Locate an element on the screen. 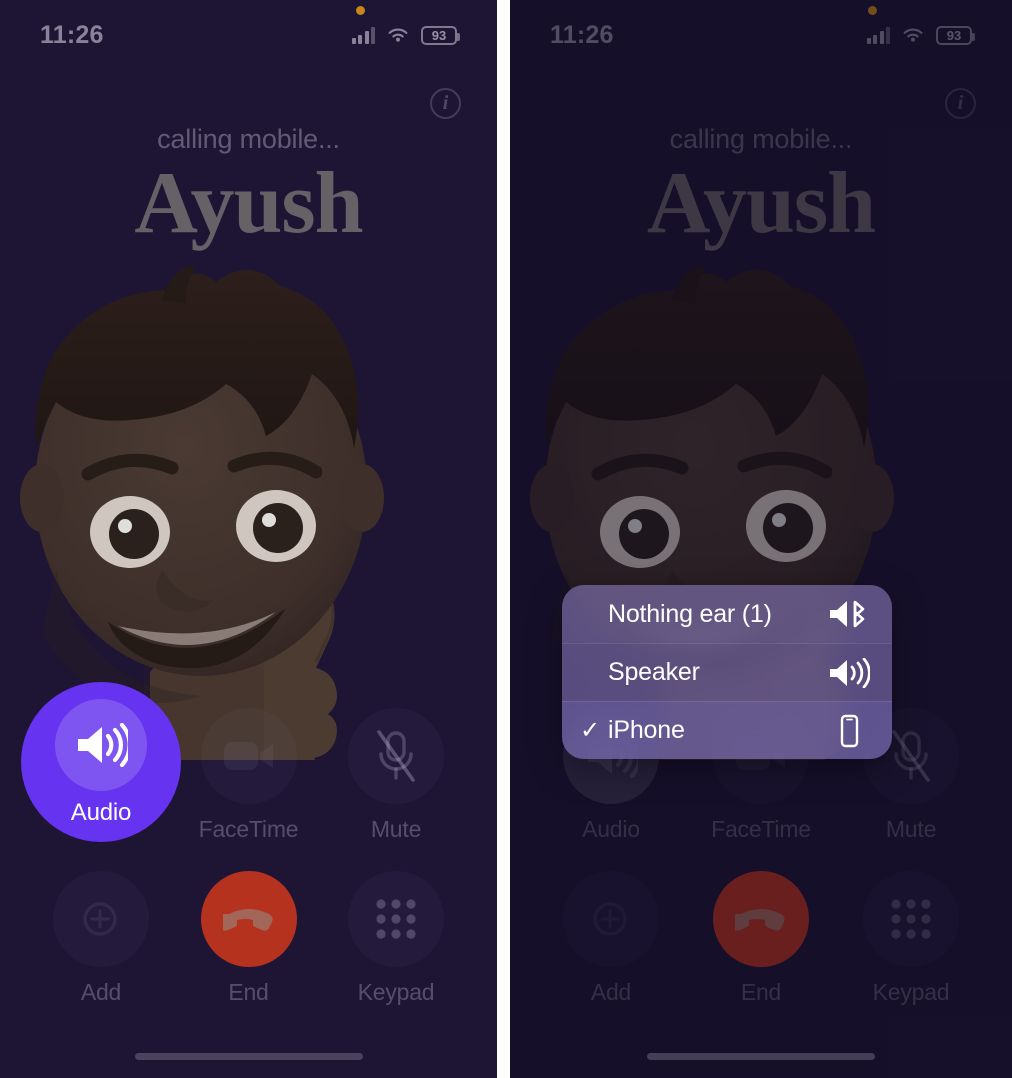 The image size is (1012, 1078). speaker-bluetooth-icon is located at coordinates (849, 614).